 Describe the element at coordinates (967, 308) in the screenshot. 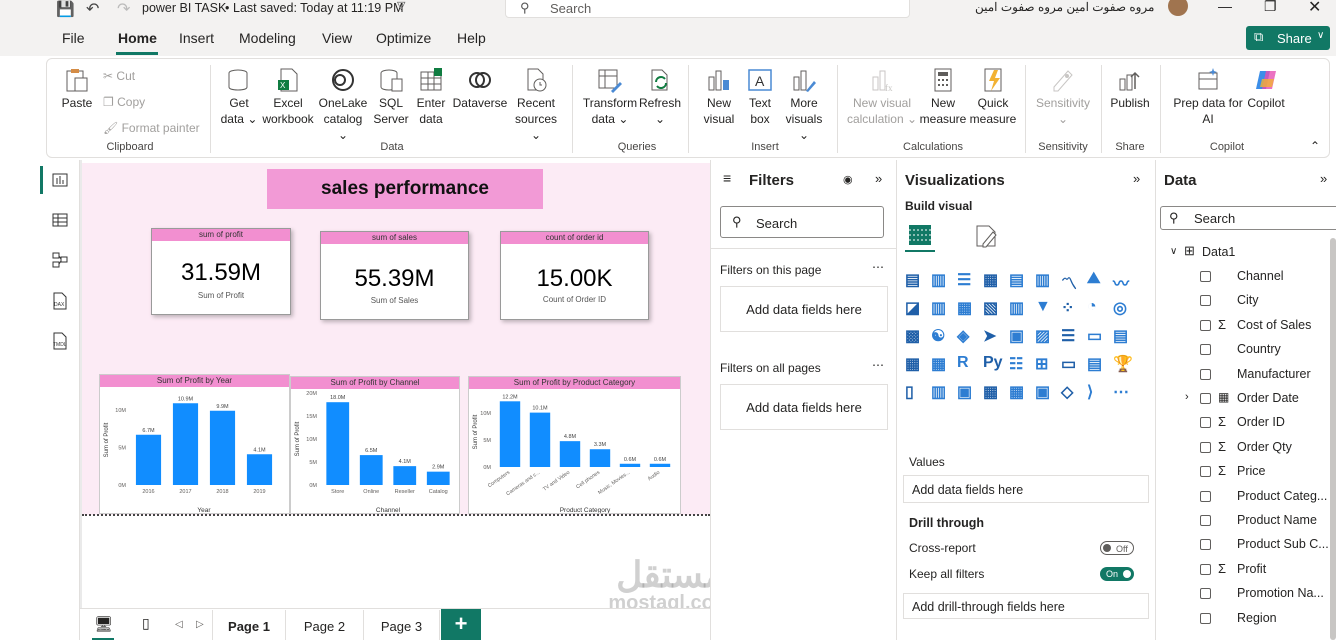

I see `waterfall-visual-icon: ▦` at that location.